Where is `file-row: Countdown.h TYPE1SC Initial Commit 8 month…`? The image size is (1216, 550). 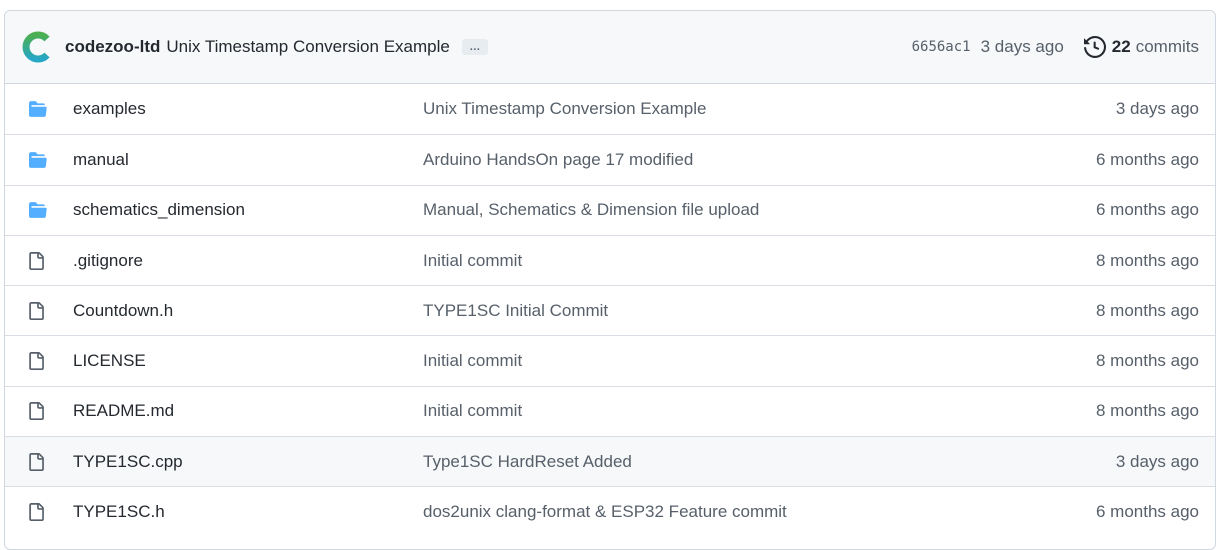
file-row: Countdown.h TYPE1SC Initial Commit 8 month… is located at coordinates (610, 310).